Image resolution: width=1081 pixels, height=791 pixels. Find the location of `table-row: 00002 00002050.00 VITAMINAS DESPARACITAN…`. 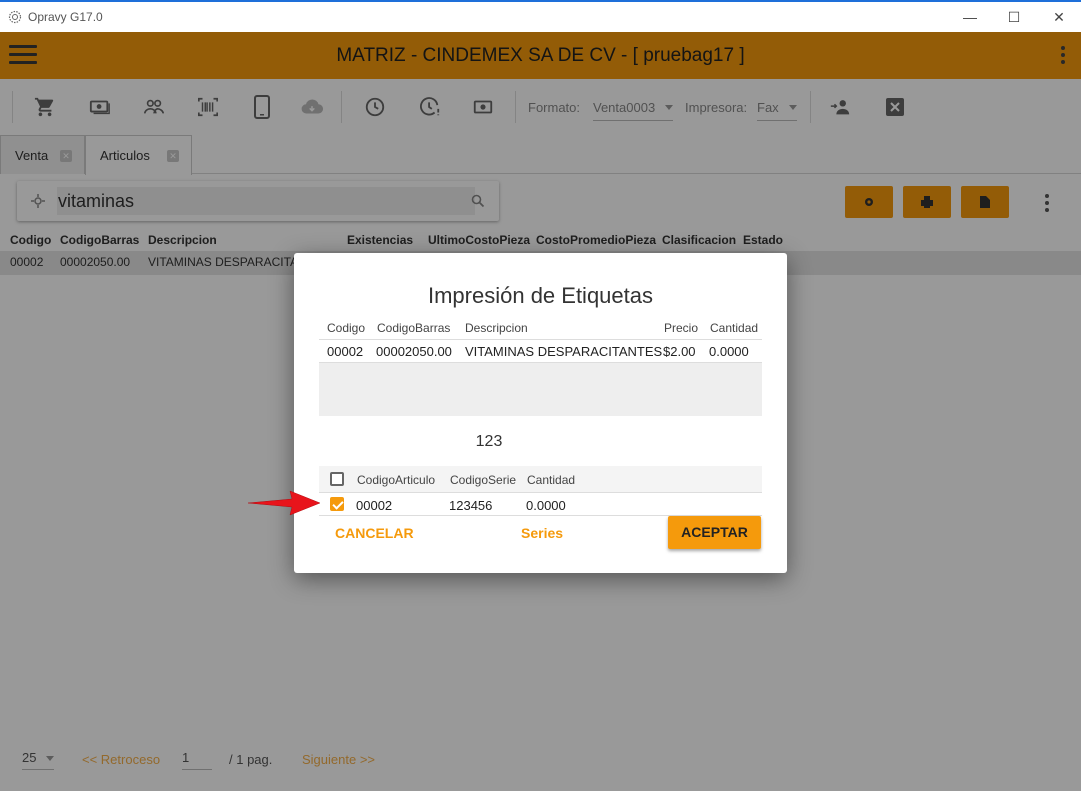

table-row: 00002 00002050.00 VITAMINAS DESPARACITAN… is located at coordinates (540, 351).